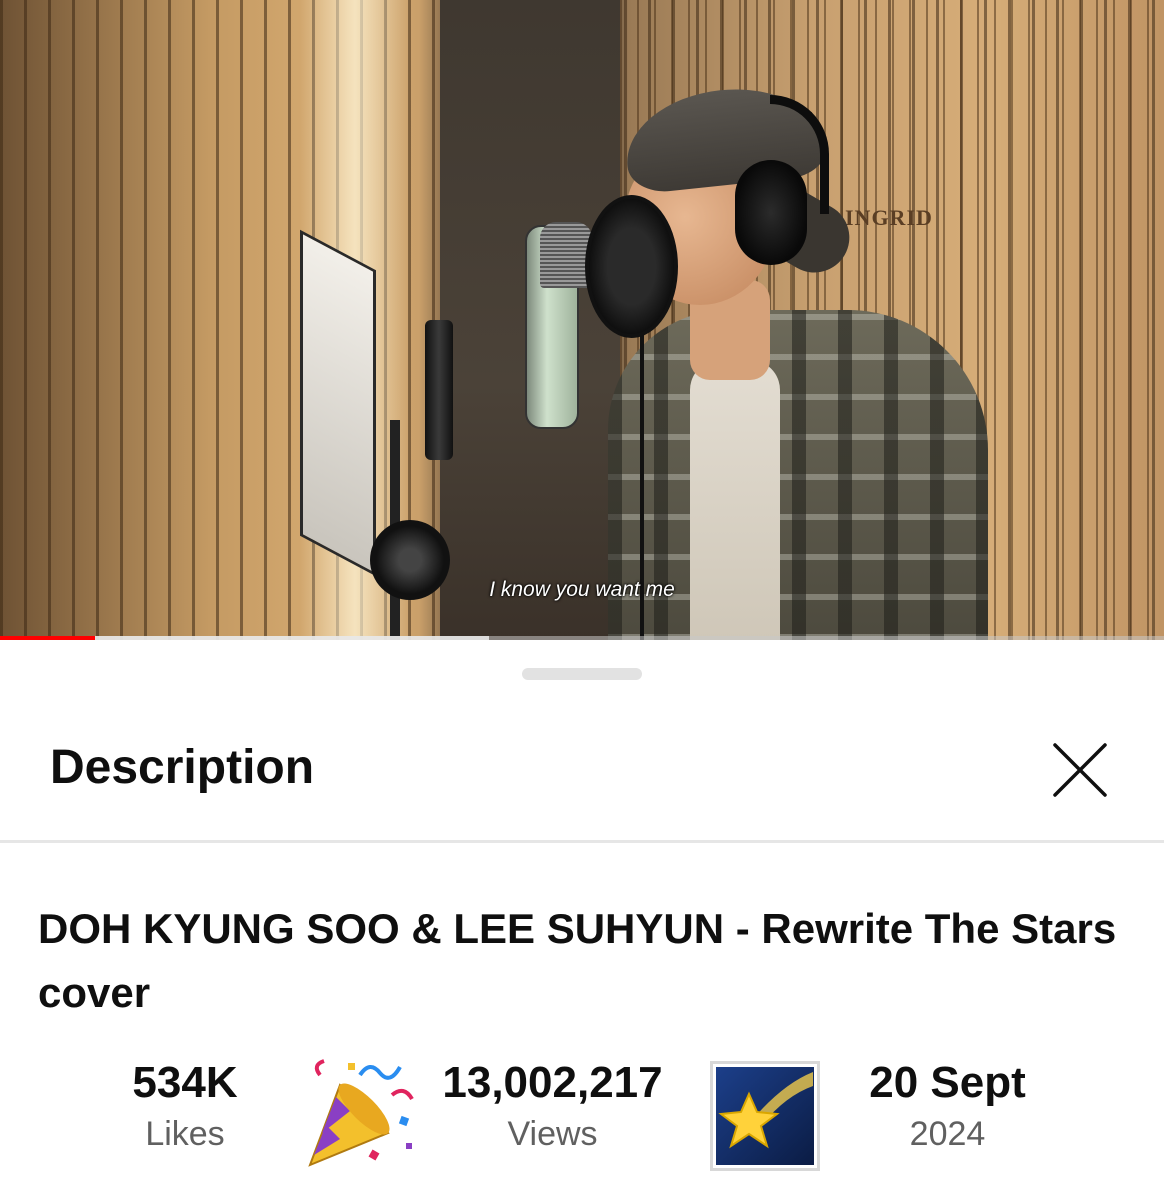  I want to click on close-icon, so click(1080, 770).